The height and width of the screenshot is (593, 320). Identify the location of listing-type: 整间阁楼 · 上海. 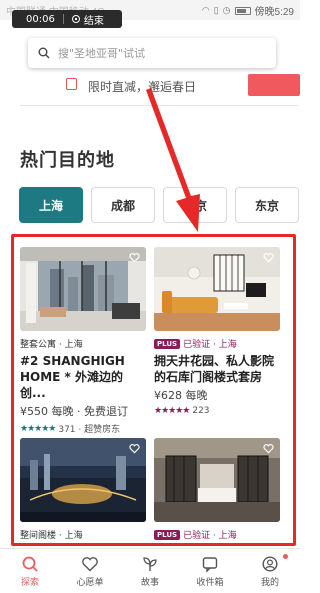
(83, 534).